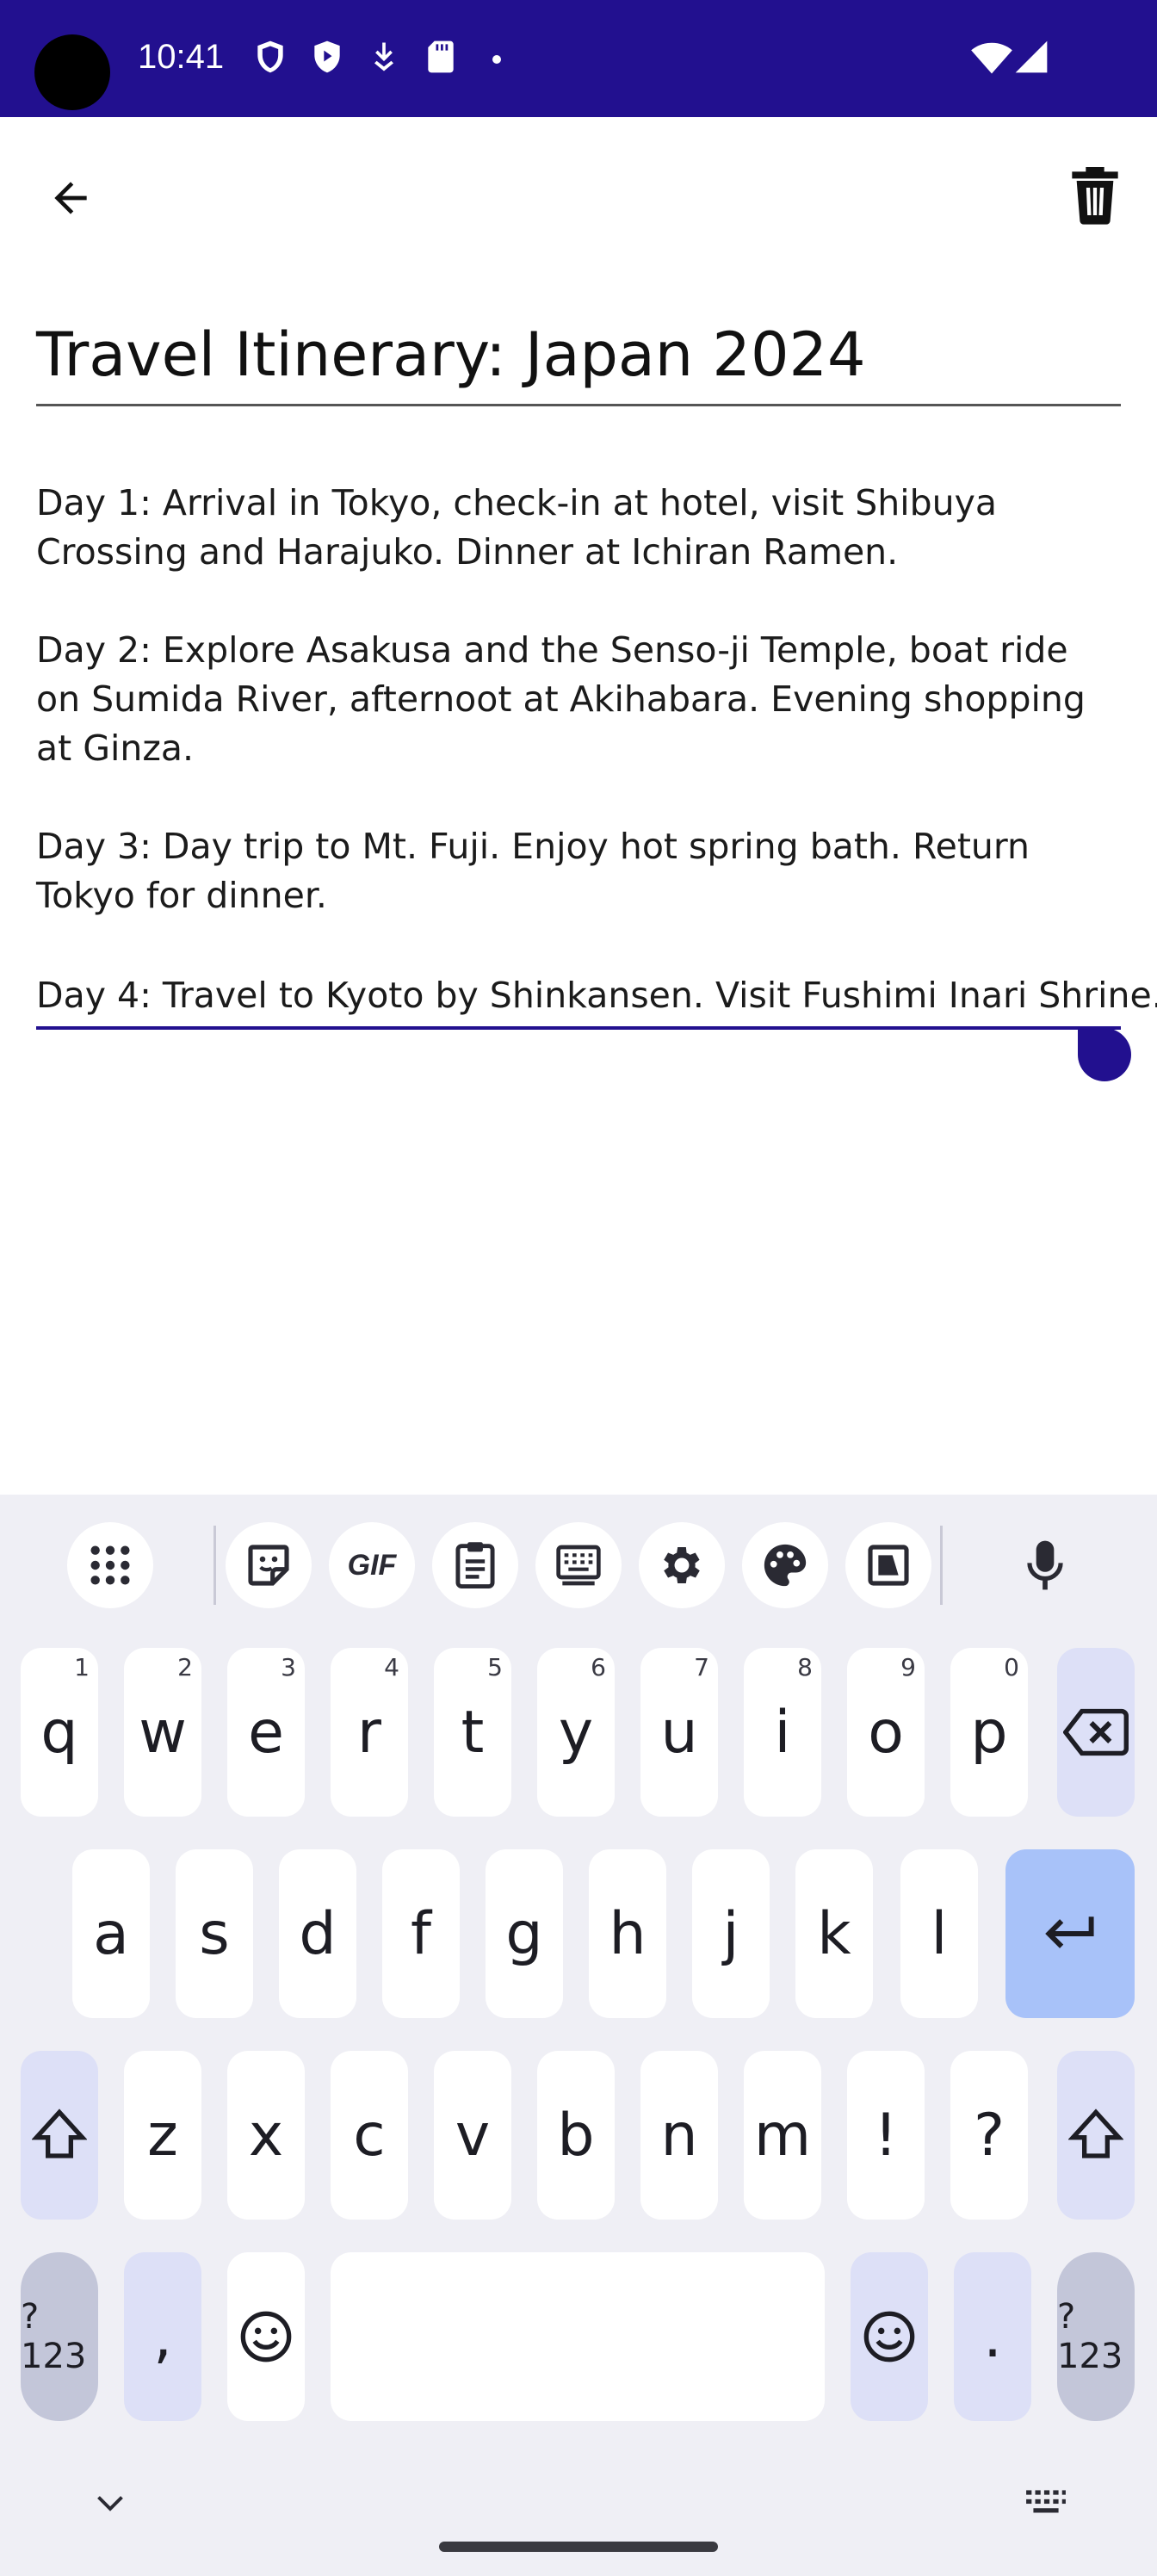 This screenshot has height=2576, width=1157. What do you see at coordinates (579, 59) in the screenshot?
I see `status-bar: 10:41` at bounding box center [579, 59].